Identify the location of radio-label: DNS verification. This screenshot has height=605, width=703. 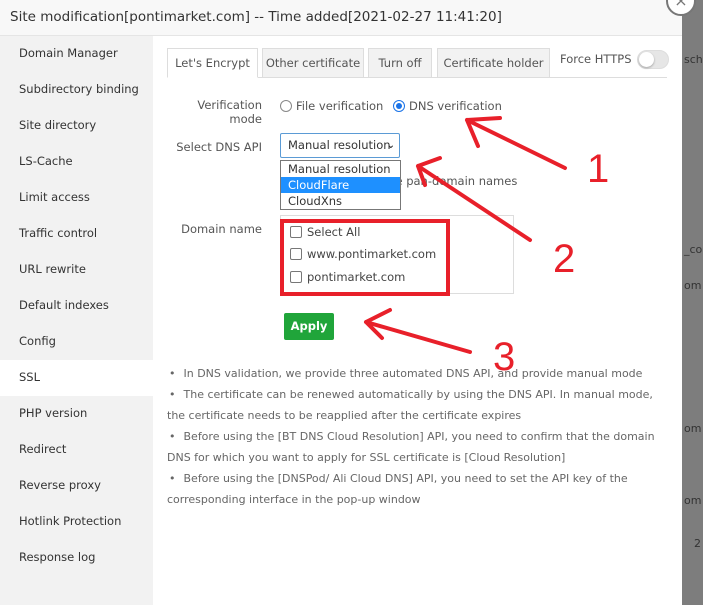
(455, 106).